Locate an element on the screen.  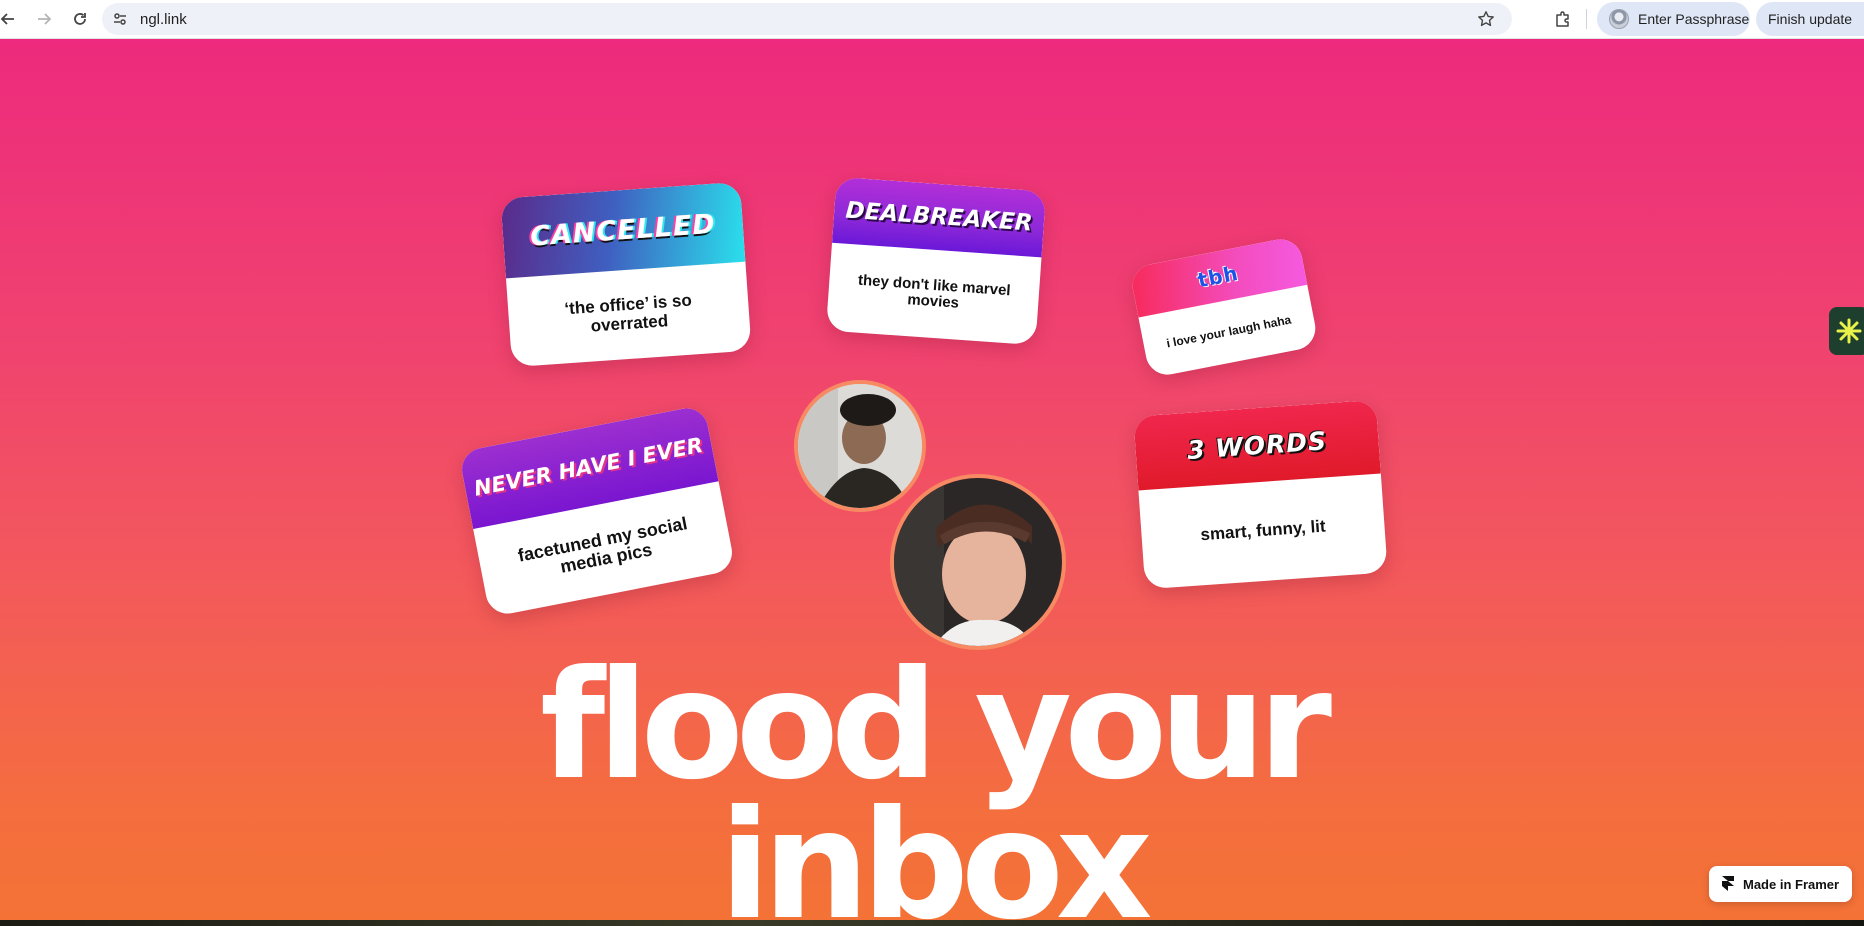
site-info-button is located at coordinates (120, 19).